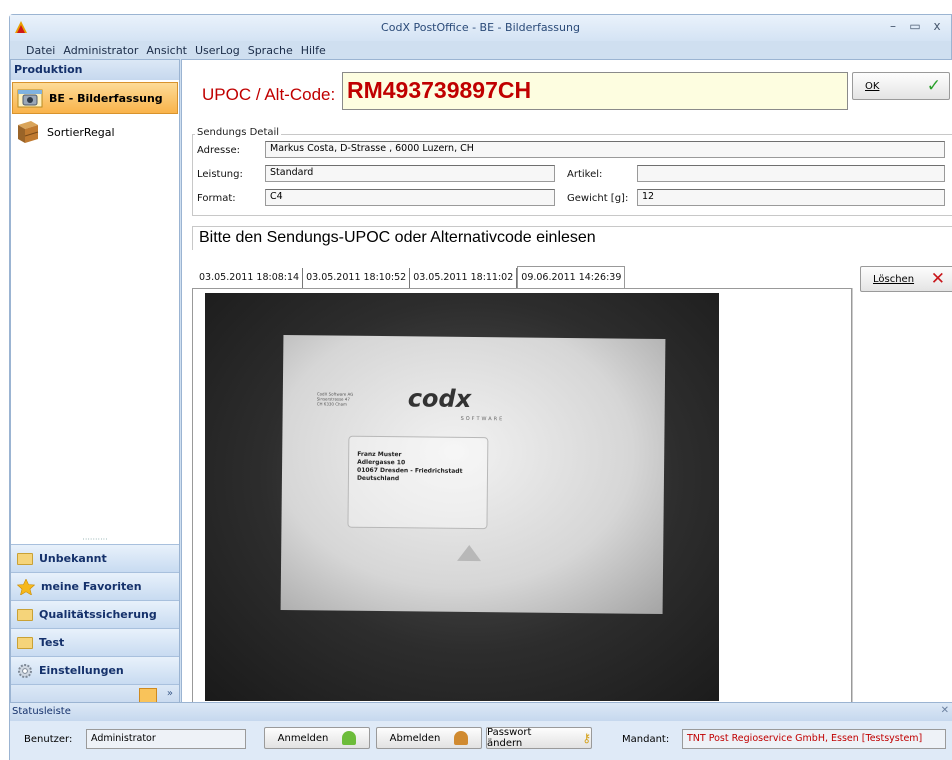 The height and width of the screenshot is (760, 952). I want to click on delete-button: Löschen ✕, so click(906, 279).